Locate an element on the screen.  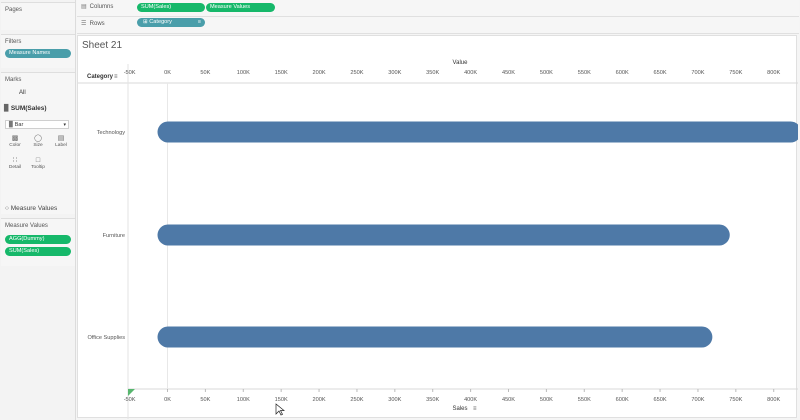
bar-icon: ▉ is located at coordinates (11, 125).